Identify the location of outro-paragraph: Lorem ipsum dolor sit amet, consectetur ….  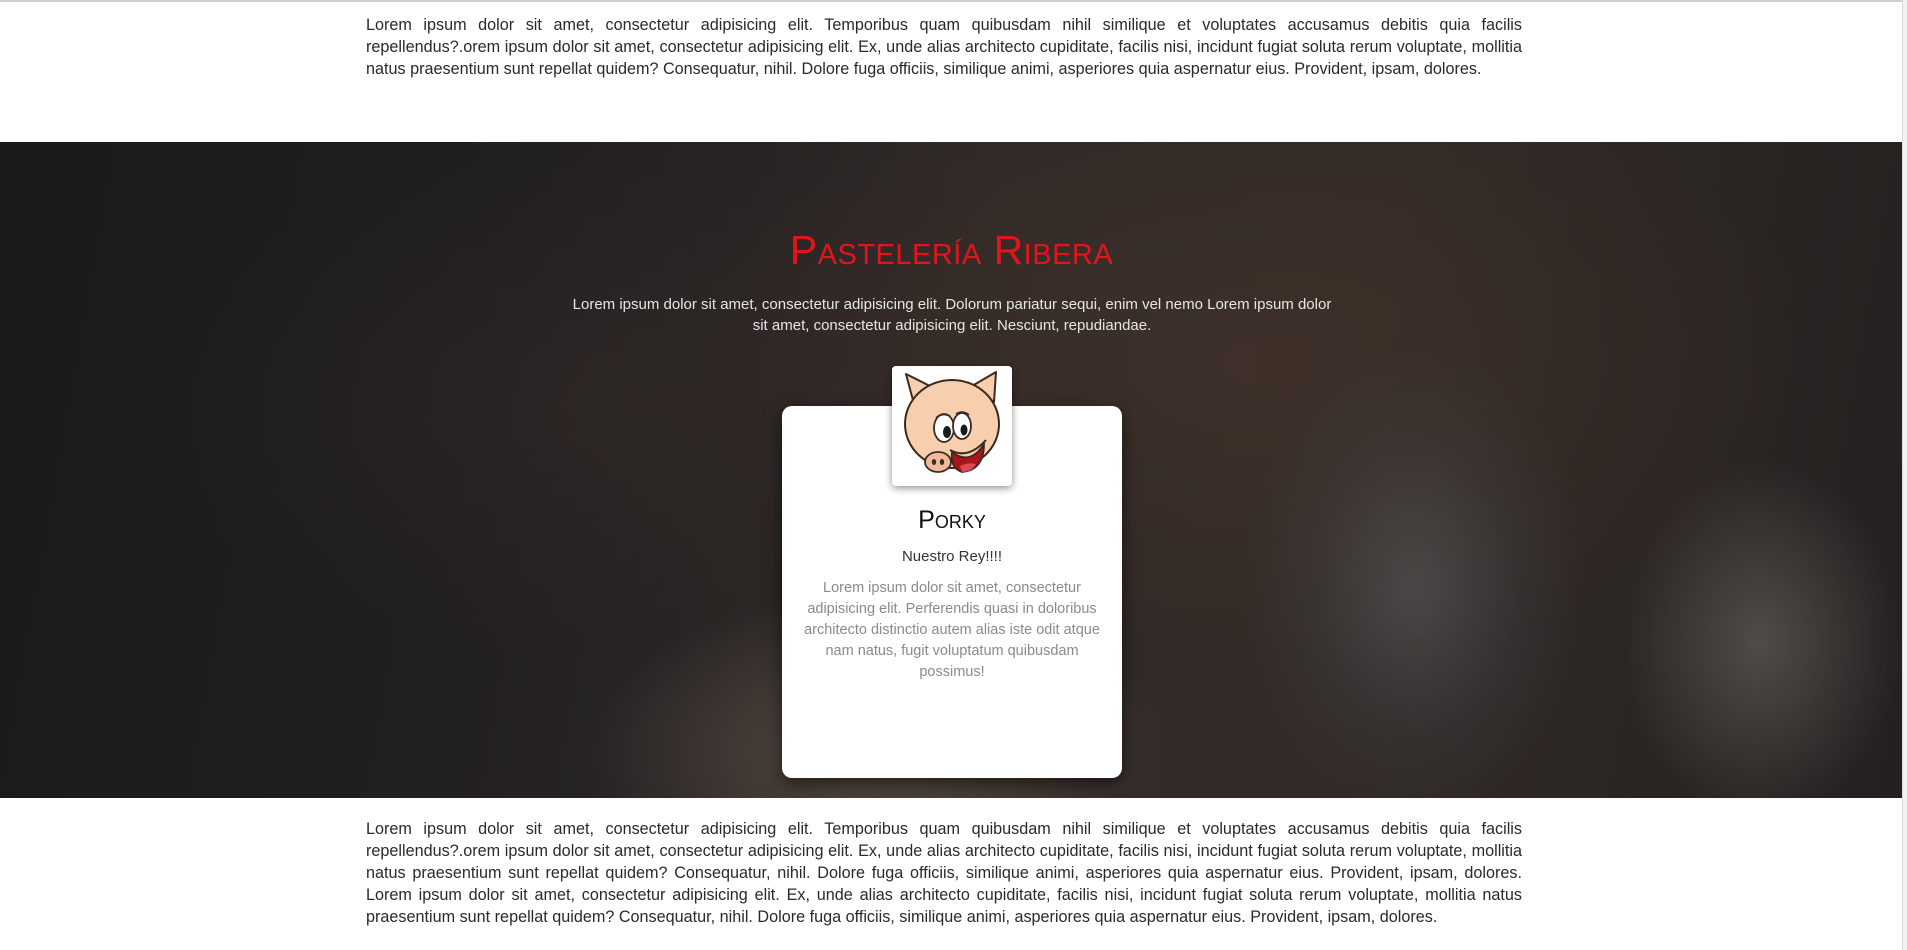
(944, 873).